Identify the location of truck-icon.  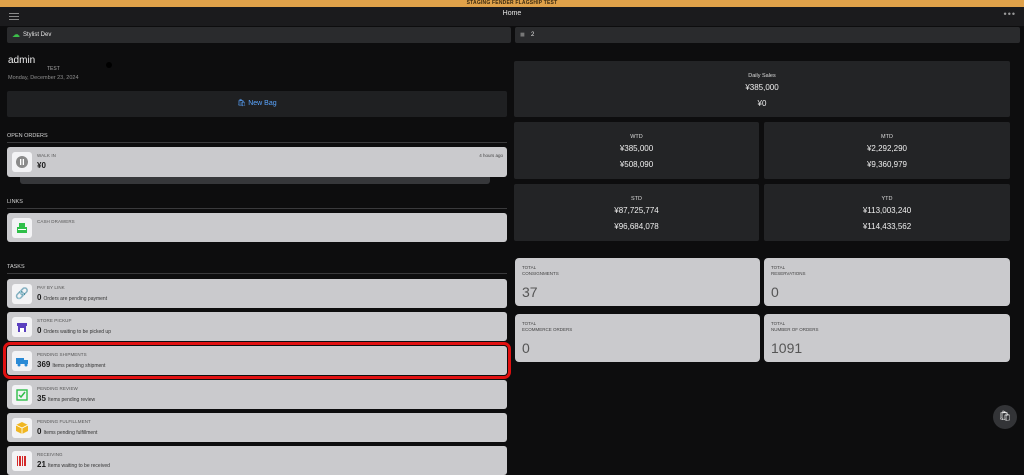
(22, 361).